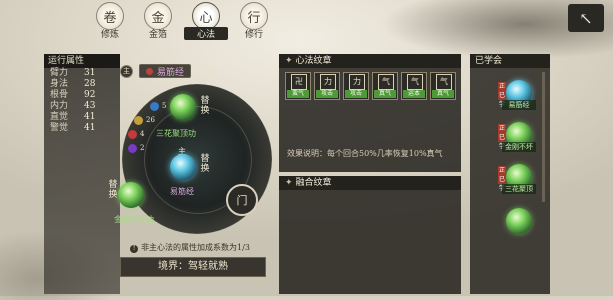  What do you see at coordinates (126, 71) in the screenshot?
I see `main-badge: 主` at bounding box center [126, 71].